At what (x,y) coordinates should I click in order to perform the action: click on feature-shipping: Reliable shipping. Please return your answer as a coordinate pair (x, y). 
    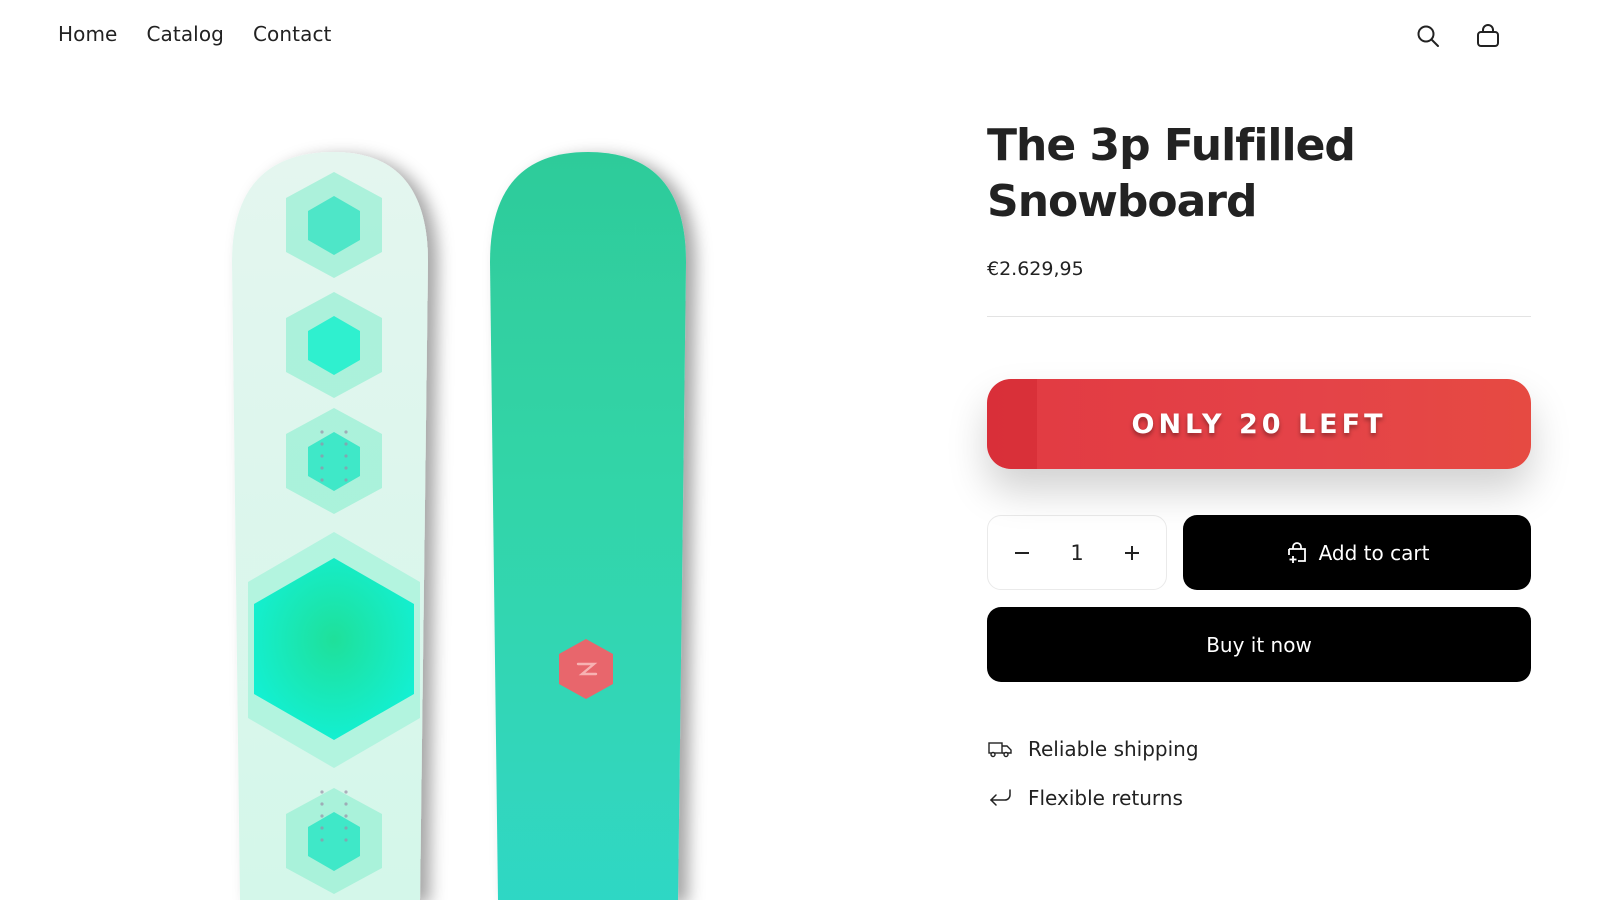
    Looking at the image, I should click on (1259, 748).